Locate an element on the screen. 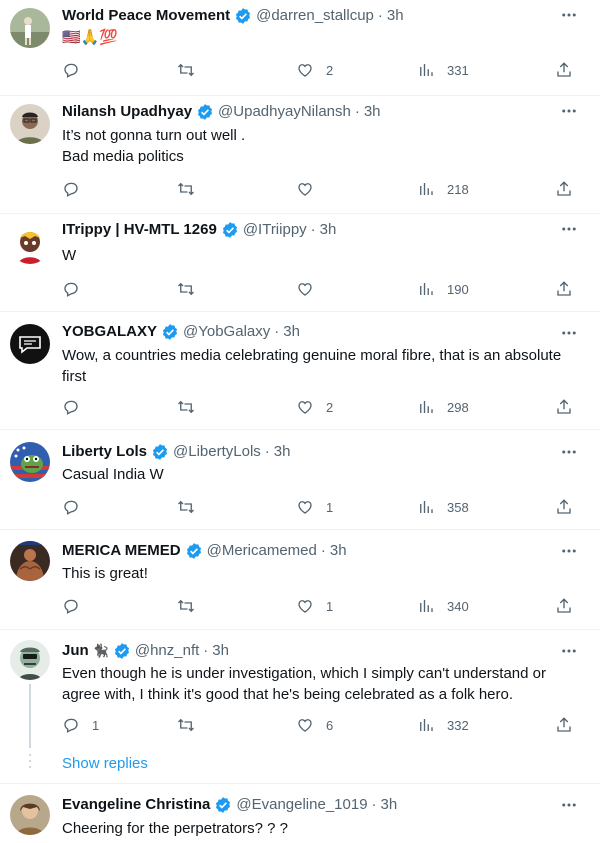 The image size is (600, 843). show-replies-link: Show replies is located at coordinates (105, 763).